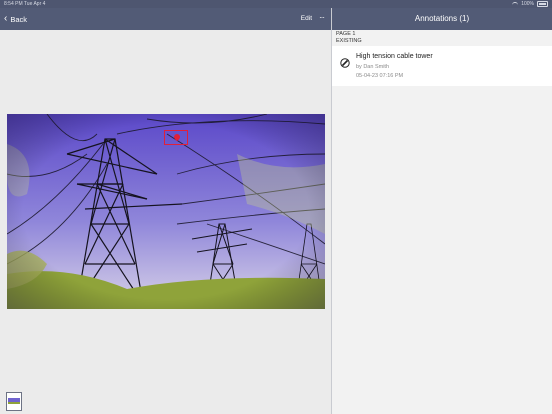  Describe the element at coordinates (394, 56) in the screenshot. I see `annotation-title: High tension cable tower` at that location.